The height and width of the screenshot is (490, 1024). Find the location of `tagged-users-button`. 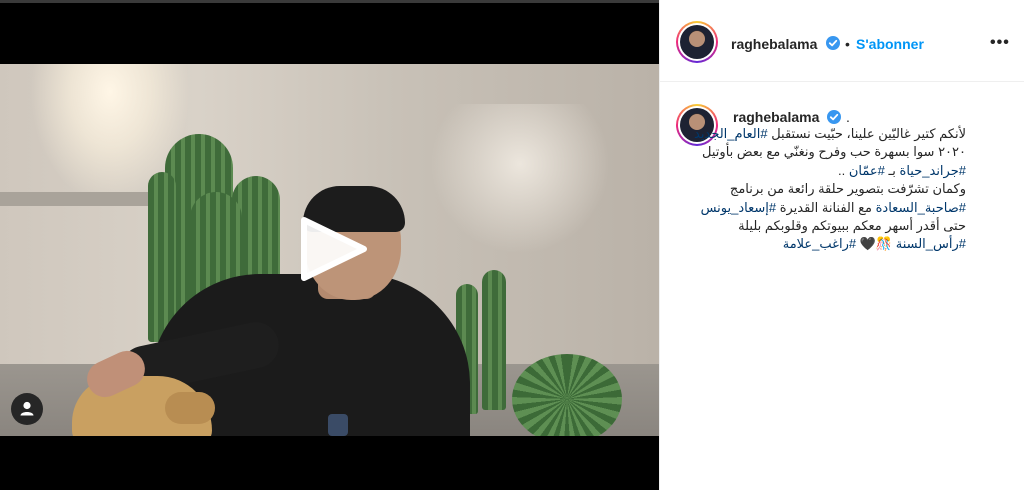

tagged-users-button is located at coordinates (27, 409).